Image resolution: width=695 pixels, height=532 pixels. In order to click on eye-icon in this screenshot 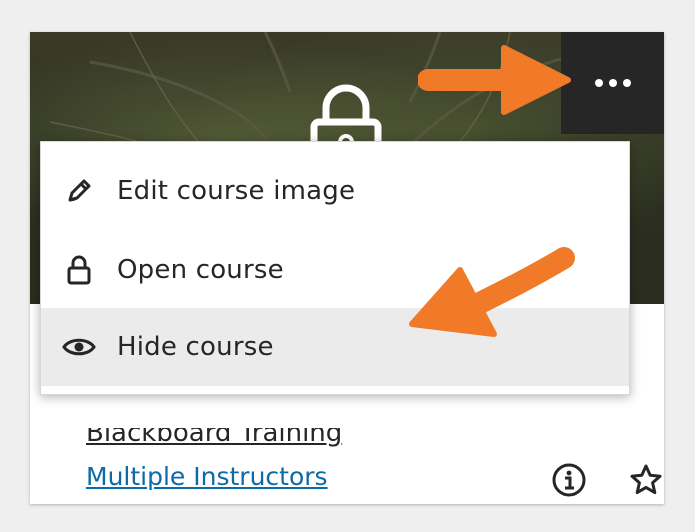, I will do `click(79, 347)`.